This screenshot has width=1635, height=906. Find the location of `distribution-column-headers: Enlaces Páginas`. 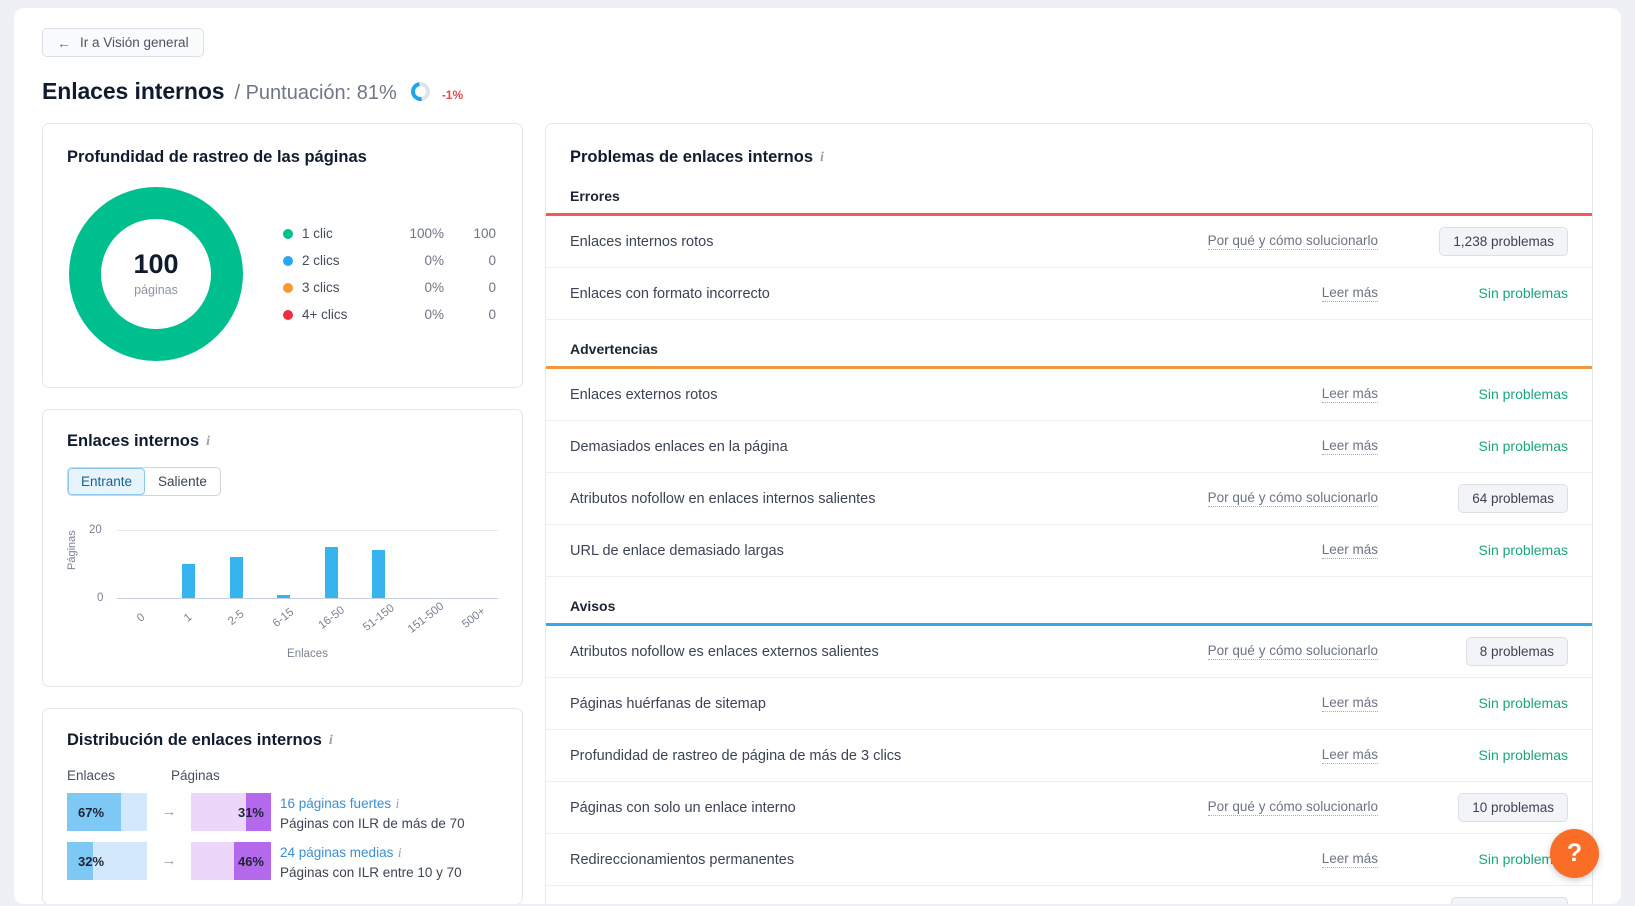

distribution-column-headers: Enlaces Páginas is located at coordinates (282, 775).